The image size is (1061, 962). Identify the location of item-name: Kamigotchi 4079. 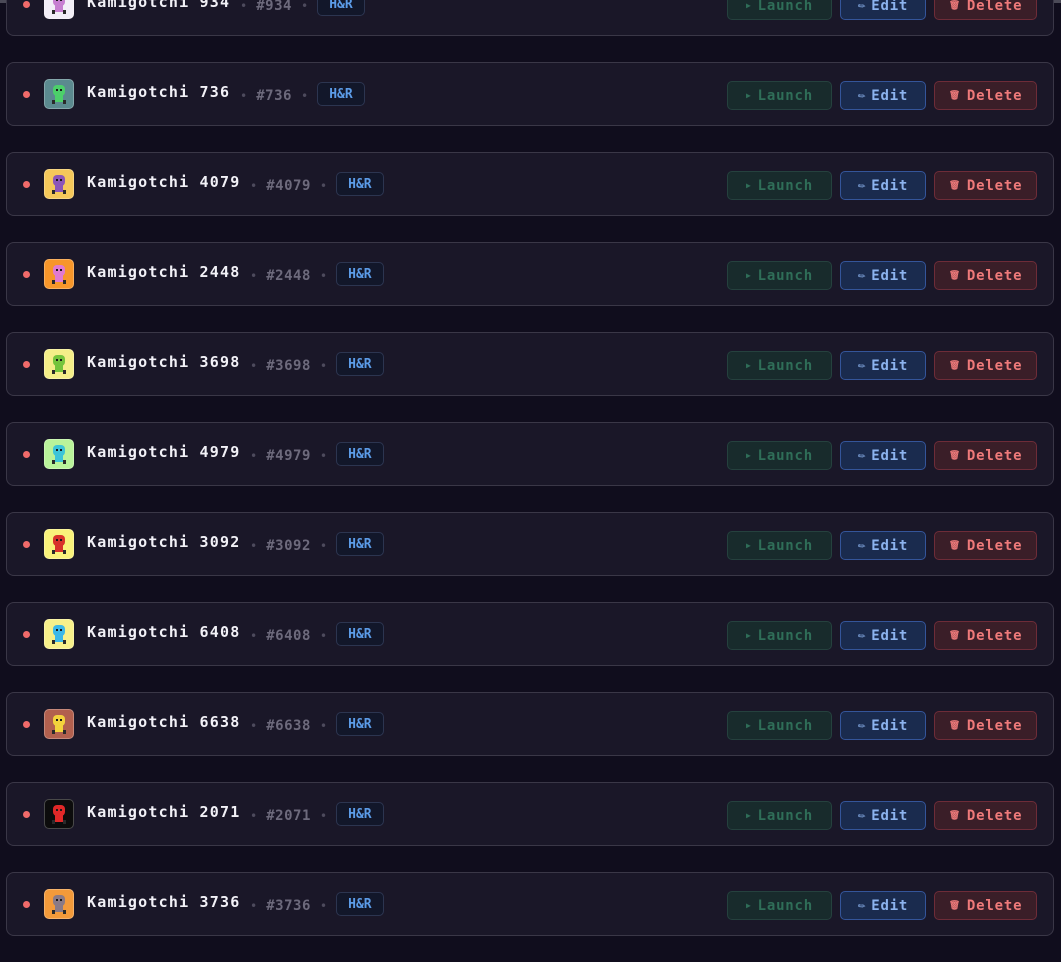
(164, 182).